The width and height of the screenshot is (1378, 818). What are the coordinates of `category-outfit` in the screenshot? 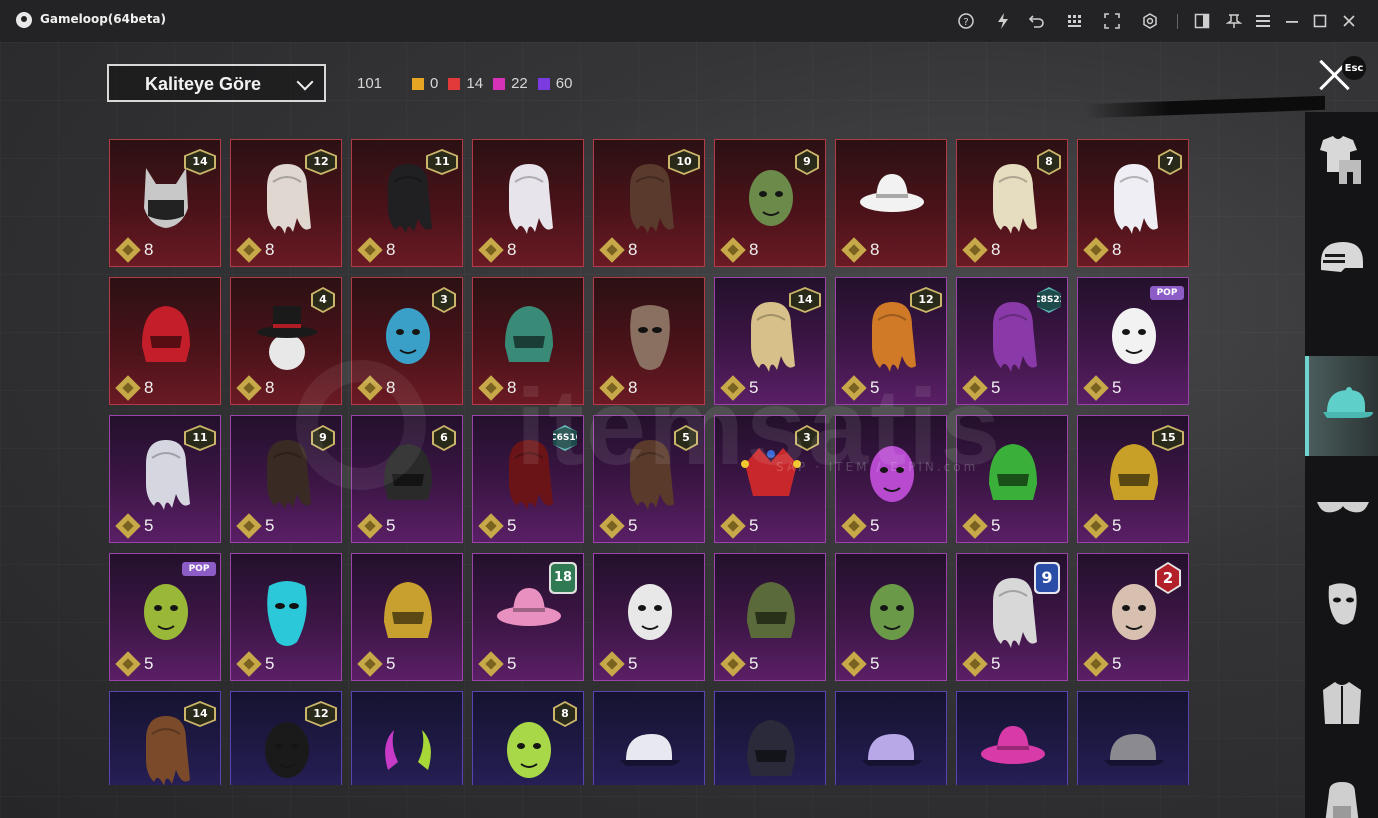 It's located at (1341, 162).